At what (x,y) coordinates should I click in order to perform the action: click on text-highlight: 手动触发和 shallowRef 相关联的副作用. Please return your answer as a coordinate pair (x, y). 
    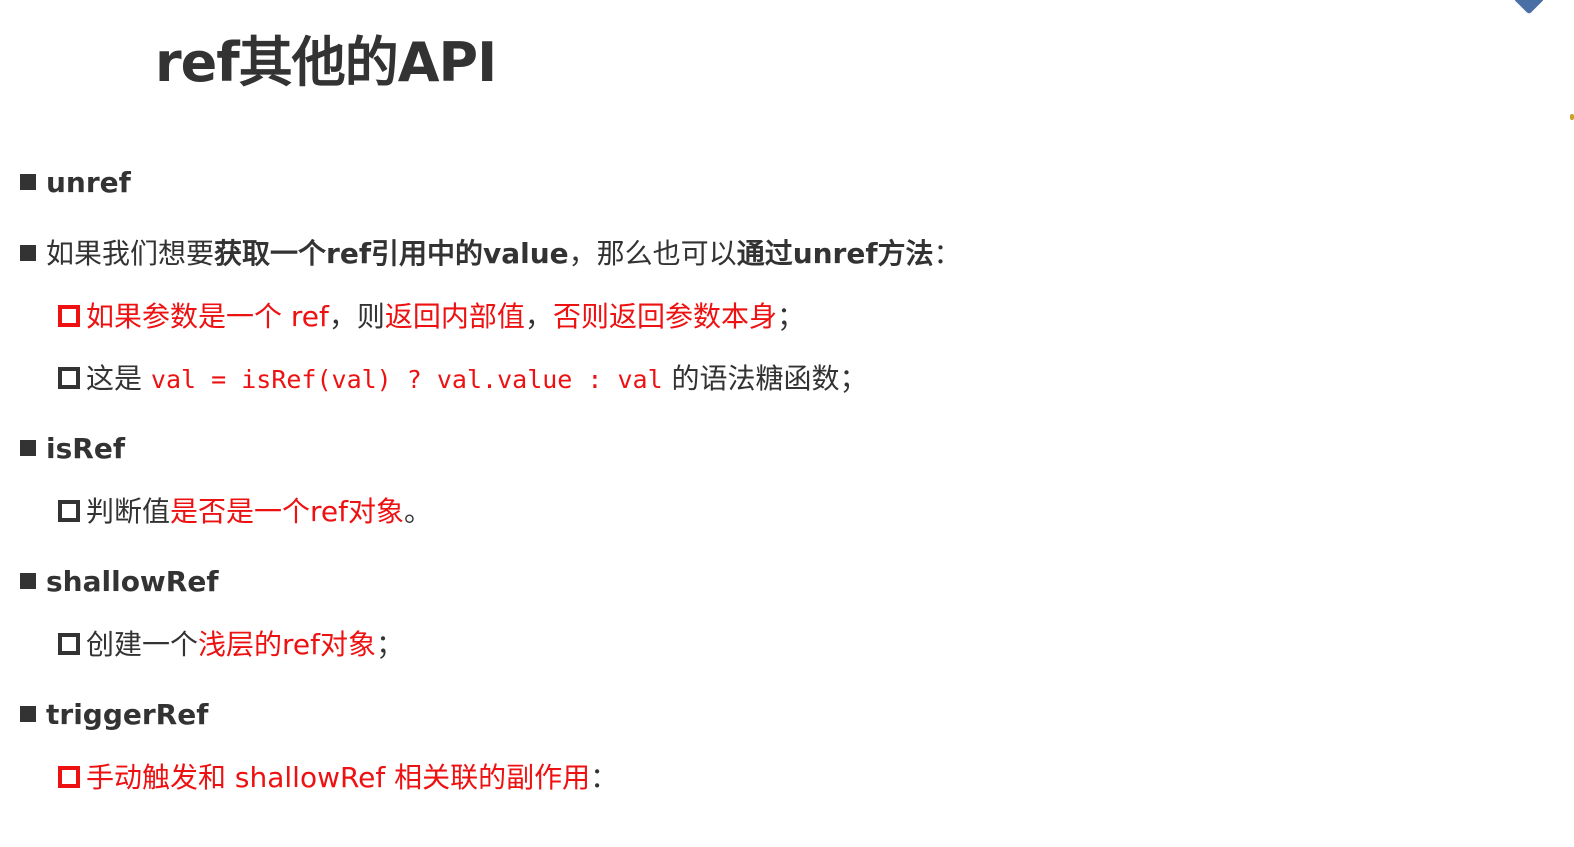
    Looking at the image, I should click on (338, 777).